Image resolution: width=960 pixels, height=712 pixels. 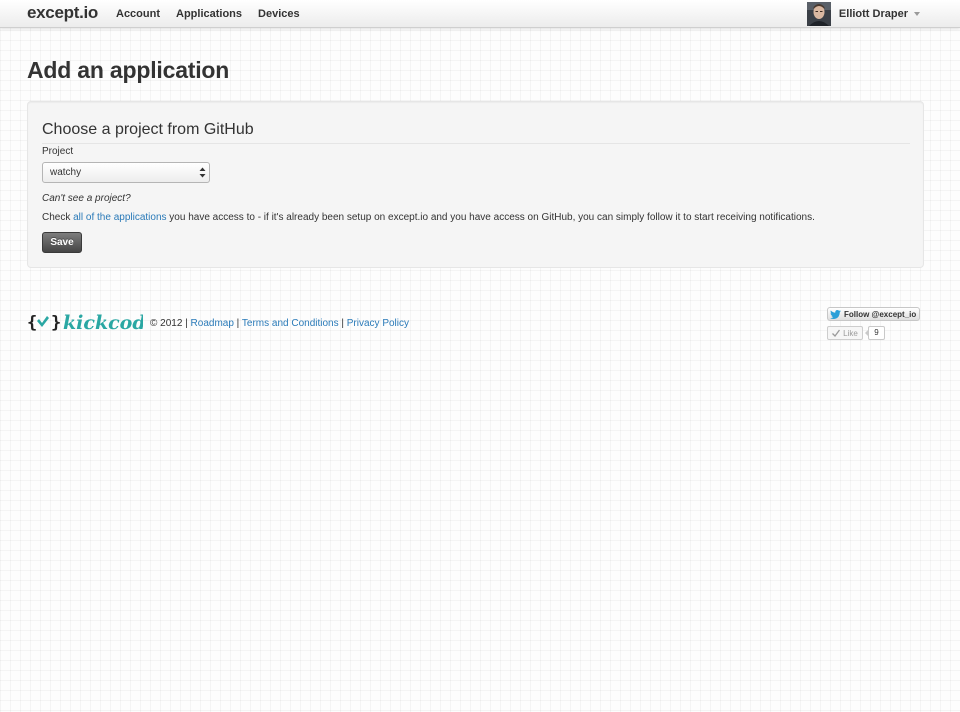 What do you see at coordinates (119, 217) in the screenshot?
I see `all-applications-link: all of the applications` at bounding box center [119, 217].